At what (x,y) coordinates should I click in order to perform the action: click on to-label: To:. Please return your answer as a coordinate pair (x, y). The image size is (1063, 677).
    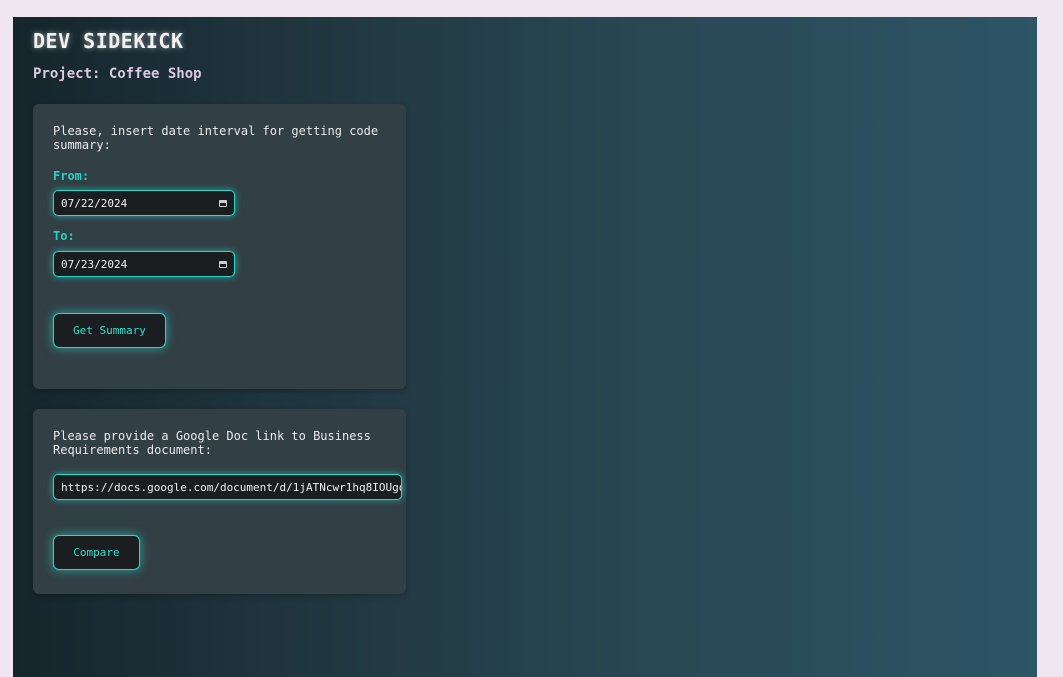
    Looking at the image, I should click on (64, 236).